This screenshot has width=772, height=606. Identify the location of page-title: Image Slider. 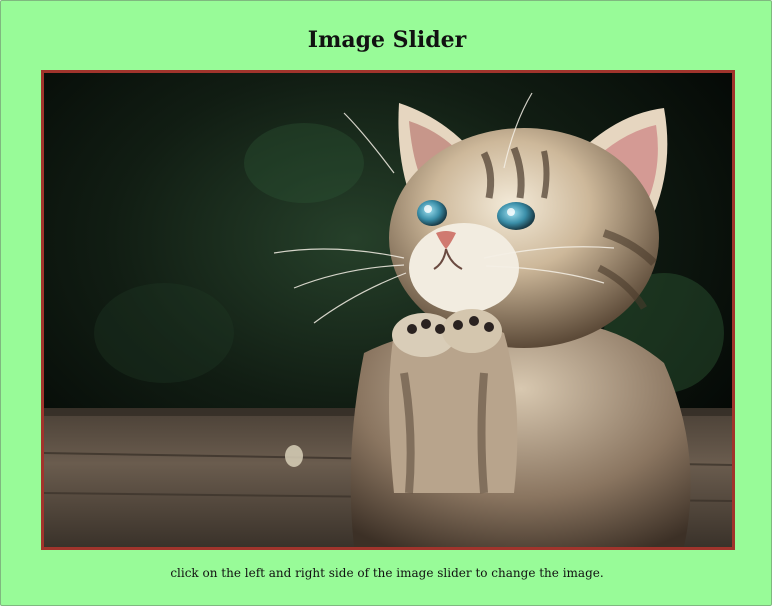
(387, 40).